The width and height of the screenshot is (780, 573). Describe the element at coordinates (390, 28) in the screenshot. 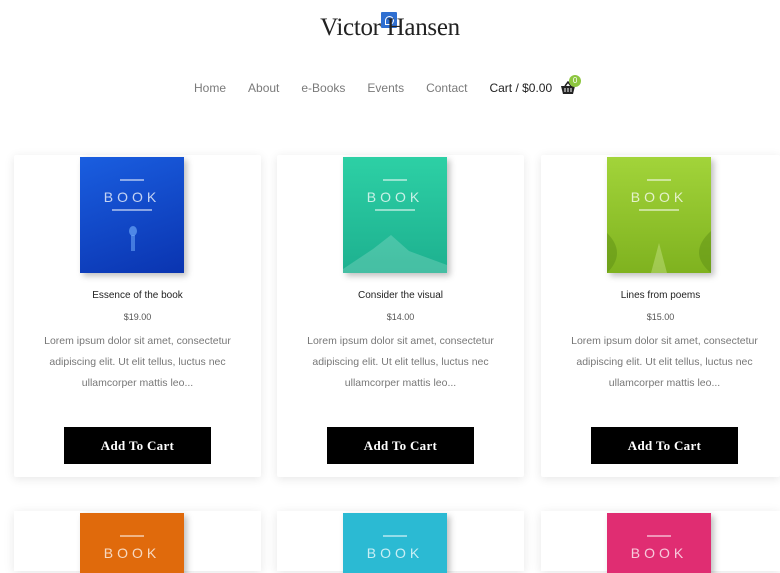

I see `site-logo: Victor Hansen` at that location.